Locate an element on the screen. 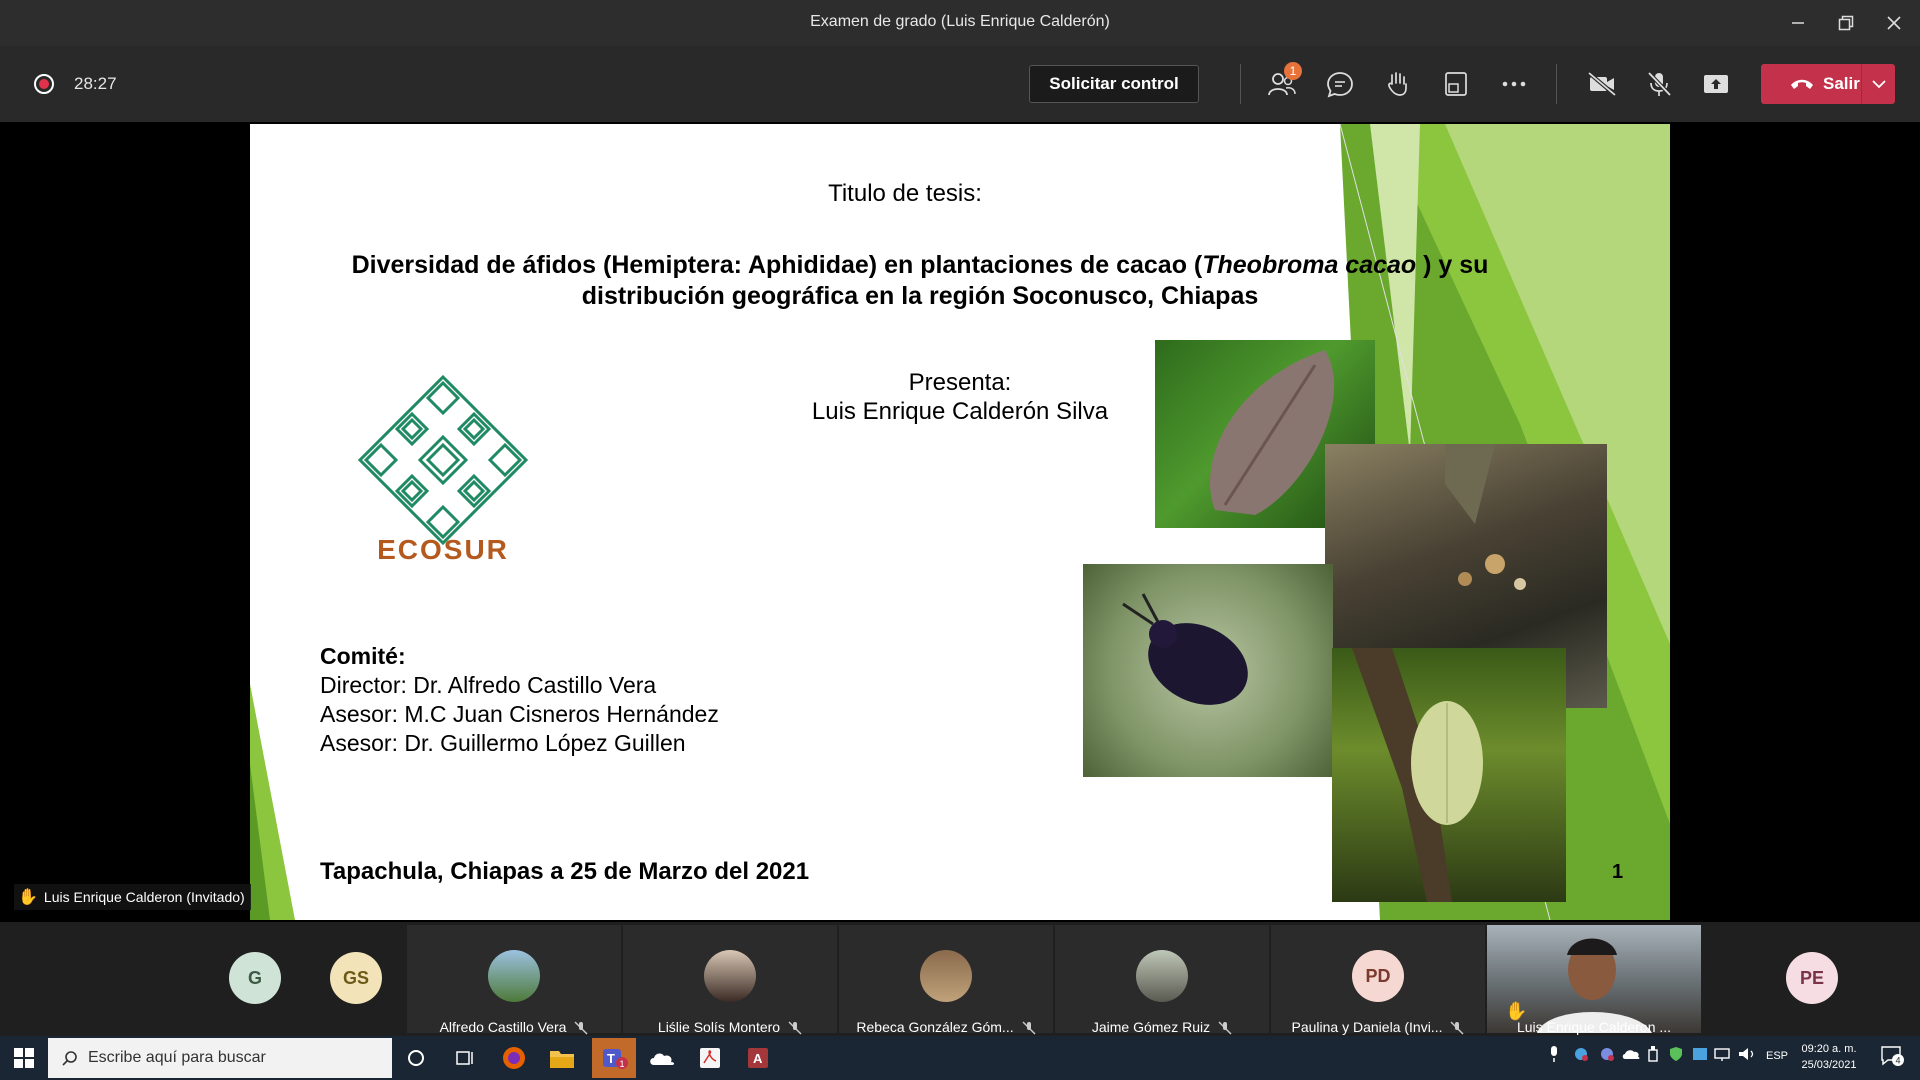  chat-icon is located at coordinates (1340, 85).